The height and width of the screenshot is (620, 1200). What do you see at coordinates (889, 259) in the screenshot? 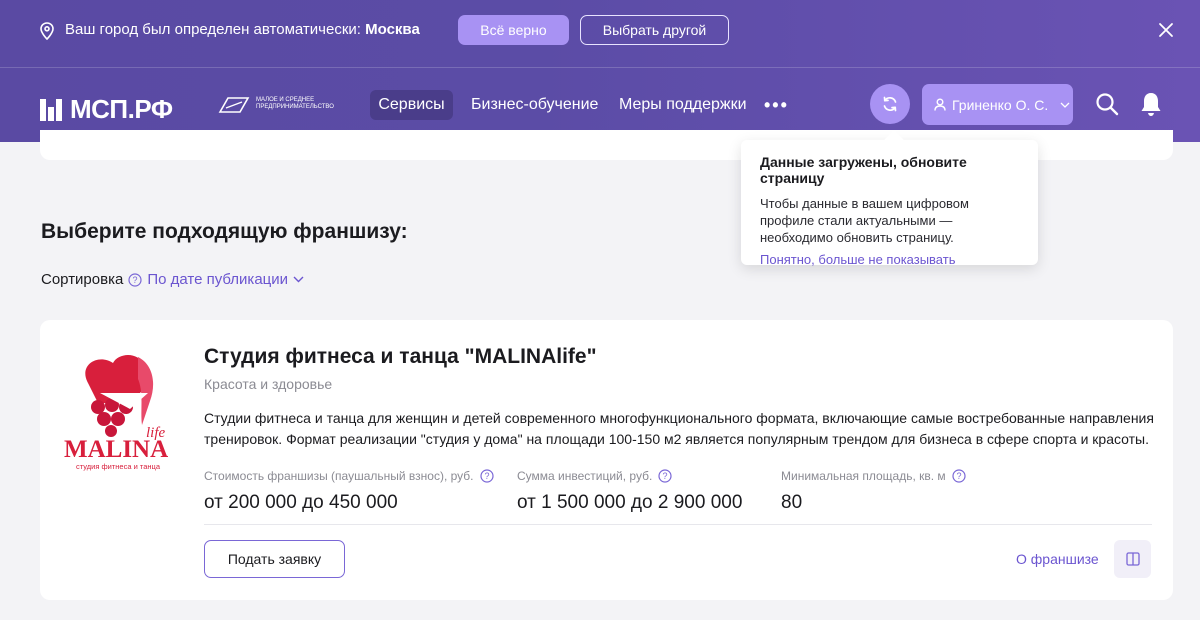
I see `dont-show-again-link: Понятно, больше не показывать` at bounding box center [889, 259].